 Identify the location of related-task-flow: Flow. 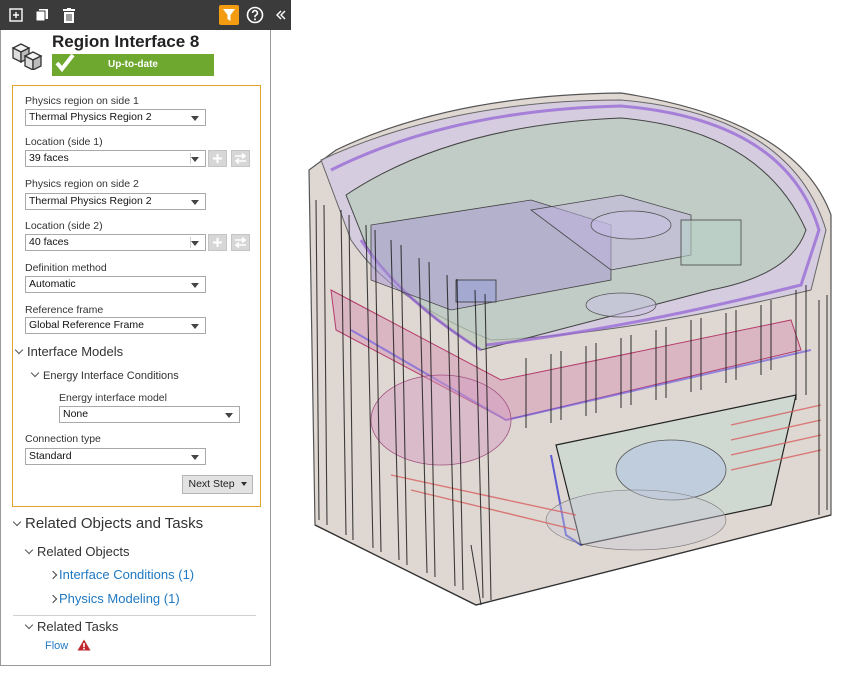
(68, 645).